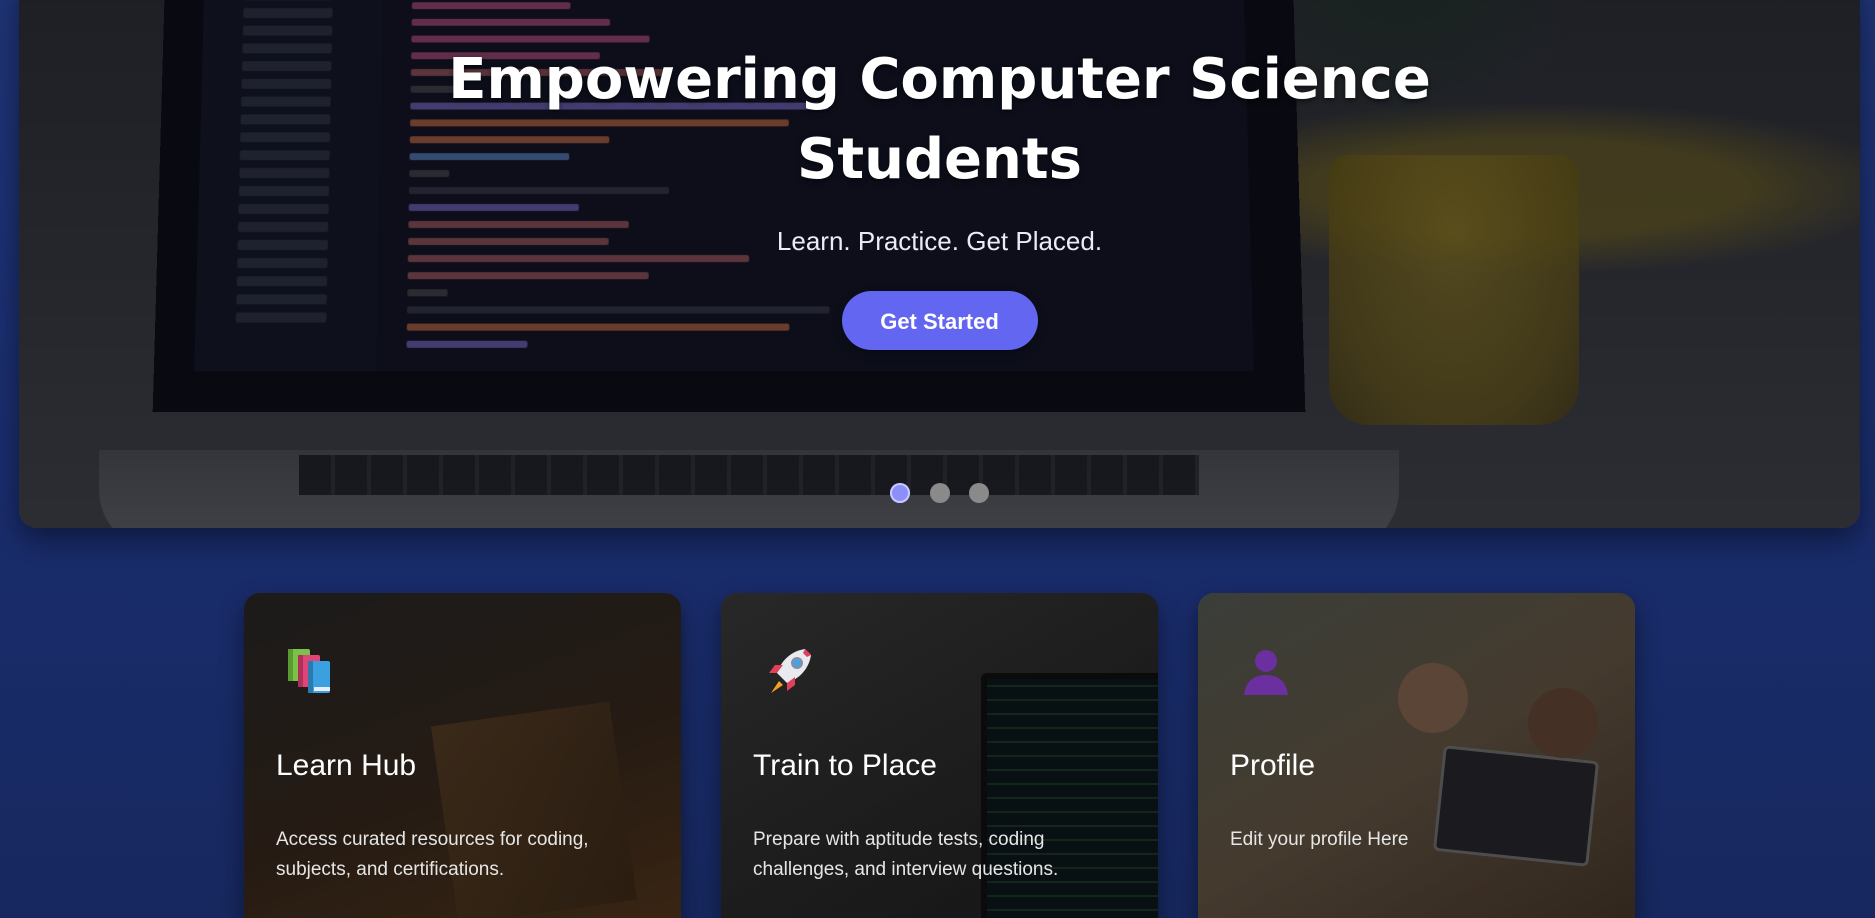 Image resolution: width=1875 pixels, height=918 pixels. I want to click on hero-title: Empowering Computer Science Students, so click(939, 119).